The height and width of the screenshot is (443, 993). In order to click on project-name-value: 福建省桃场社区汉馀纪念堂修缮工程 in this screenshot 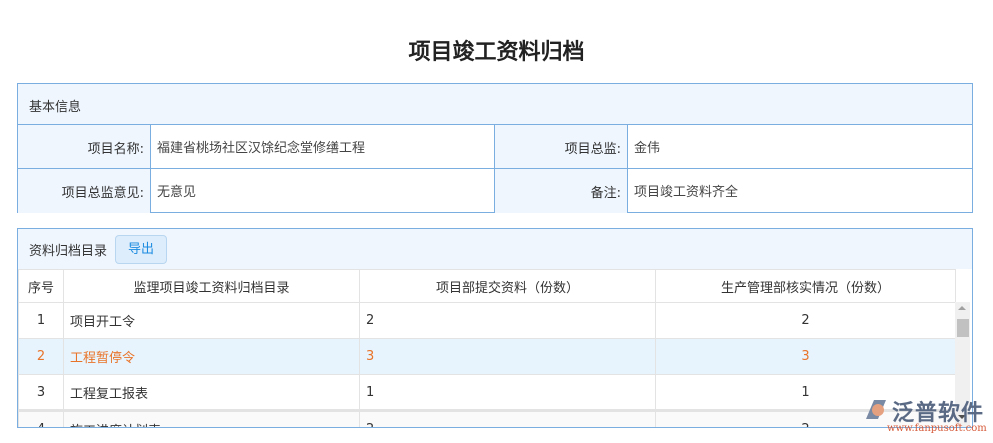, I will do `click(323, 146)`.